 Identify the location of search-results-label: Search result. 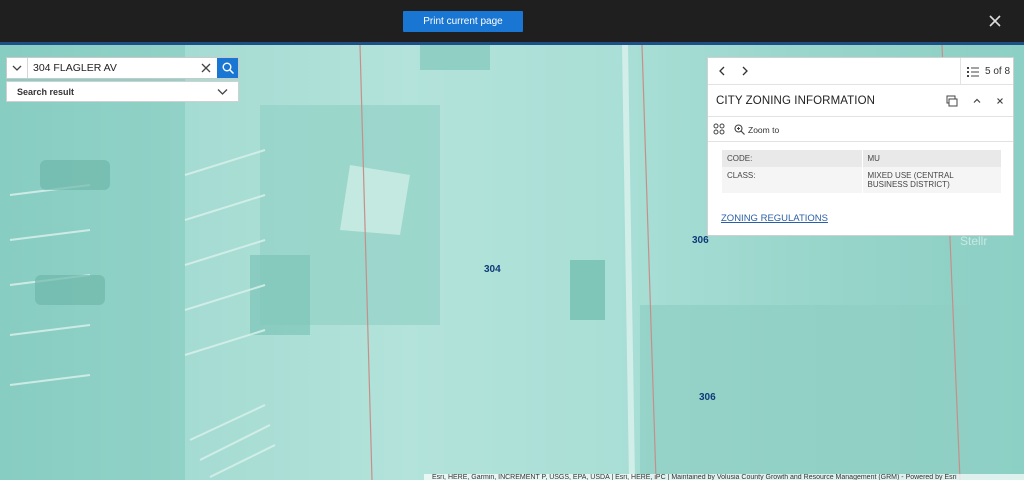
(46, 91).